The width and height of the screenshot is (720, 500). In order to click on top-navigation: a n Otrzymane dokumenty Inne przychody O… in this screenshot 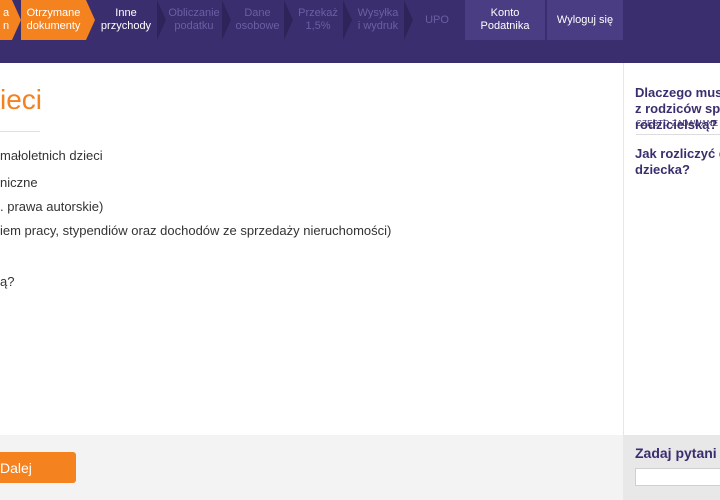, I will do `click(360, 20)`.